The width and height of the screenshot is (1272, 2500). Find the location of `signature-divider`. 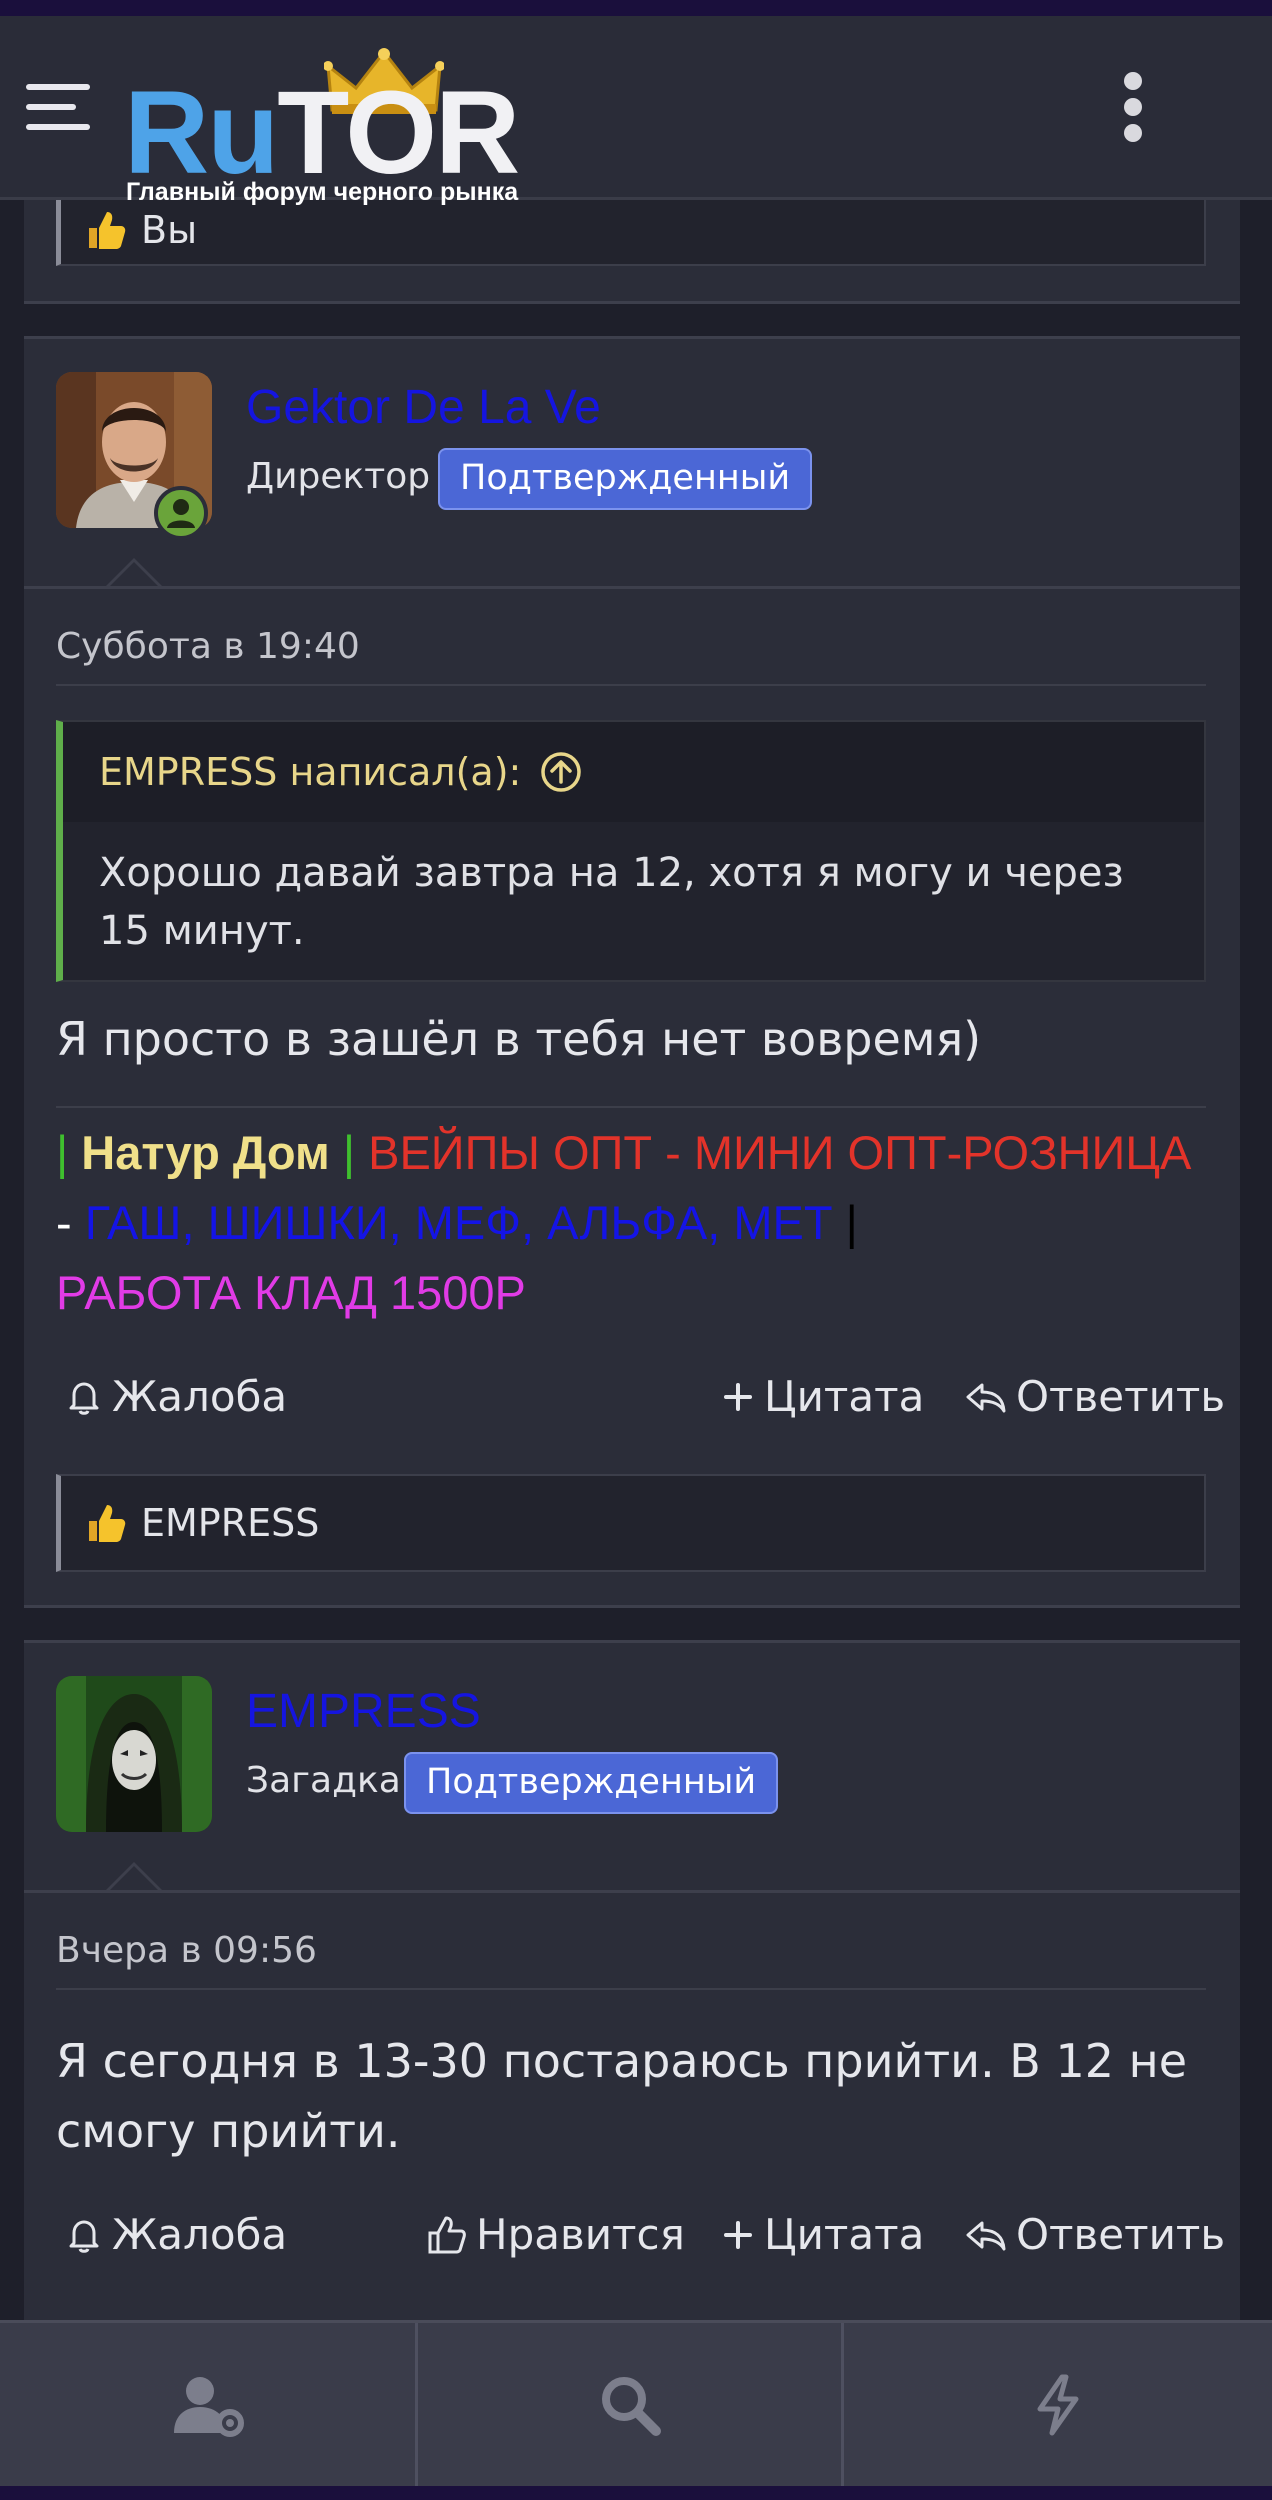

signature-divider is located at coordinates (631, 1107).